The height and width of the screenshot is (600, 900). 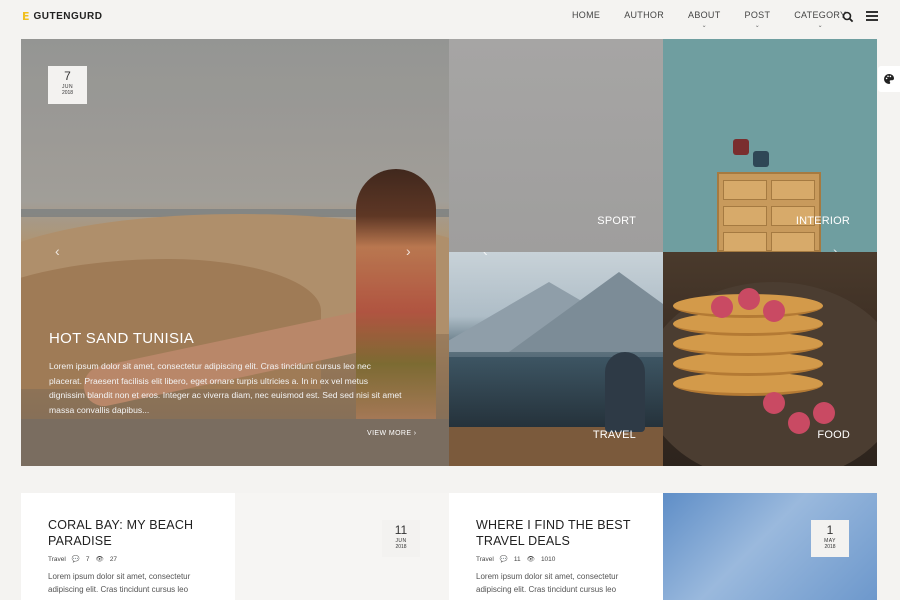 I want to click on palette-icon, so click(x=889, y=79).